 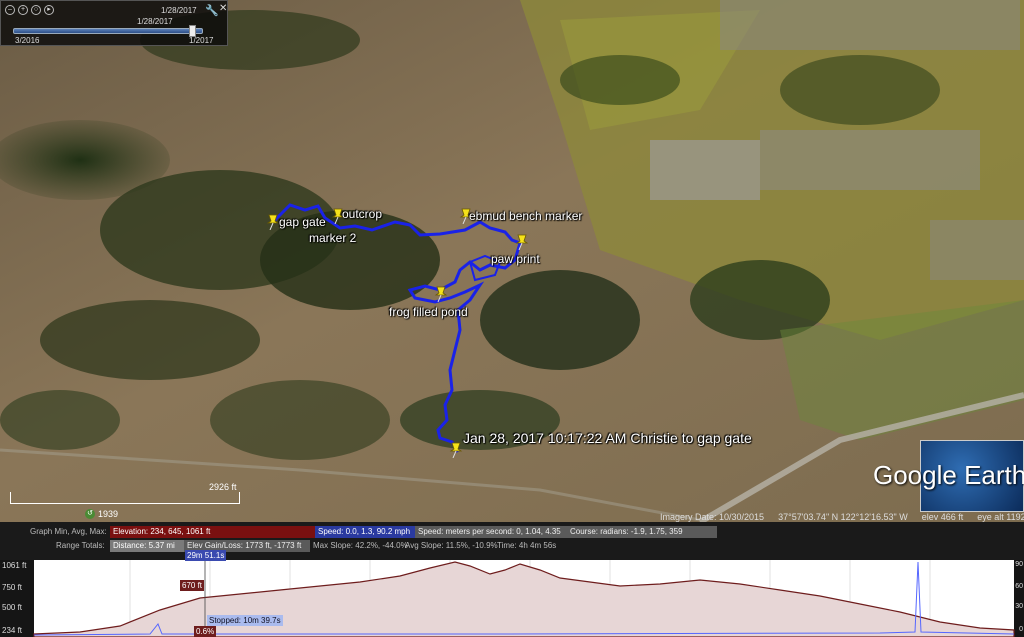 I want to click on speed-units-stat: Speed: meters per second: 0, 1.04, 4.35, so click(x=491, y=531).